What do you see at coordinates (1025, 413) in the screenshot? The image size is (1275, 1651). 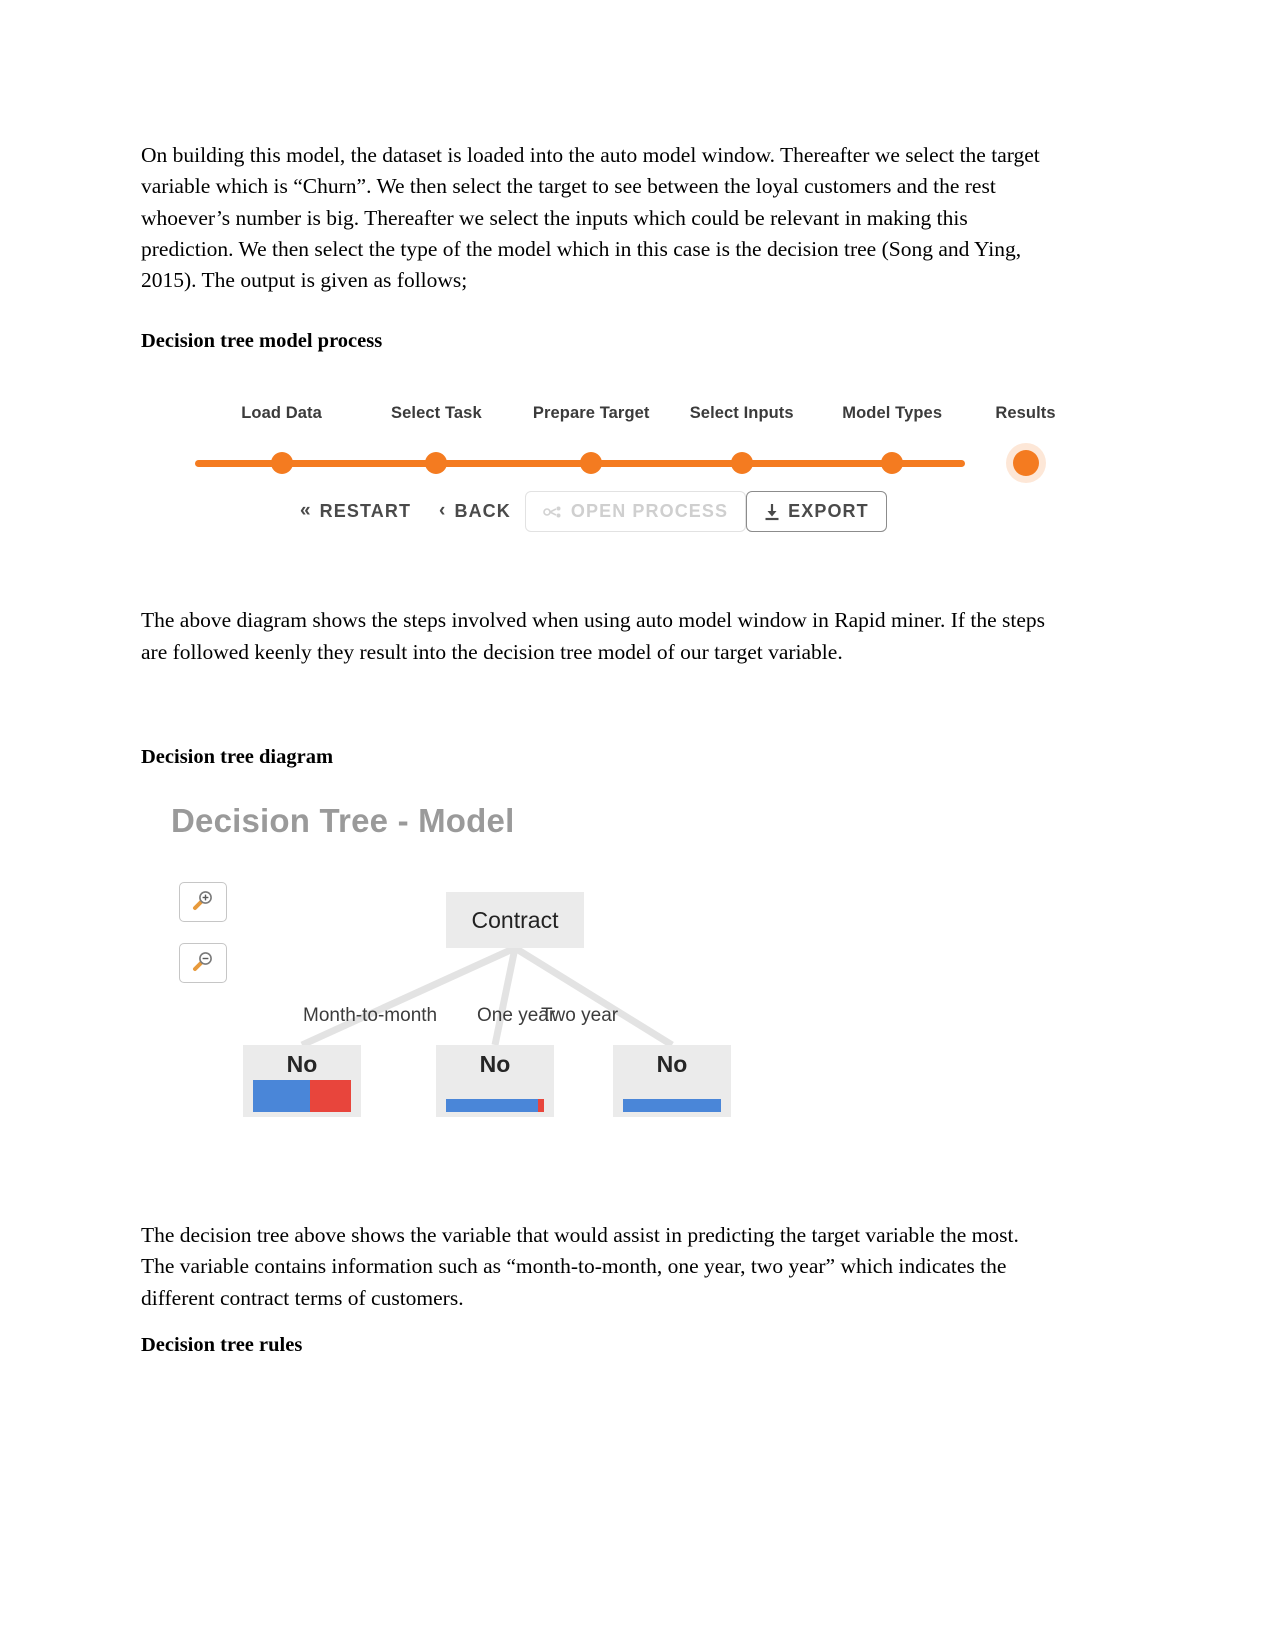 I see `process-step-label-results: Results` at bounding box center [1025, 413].